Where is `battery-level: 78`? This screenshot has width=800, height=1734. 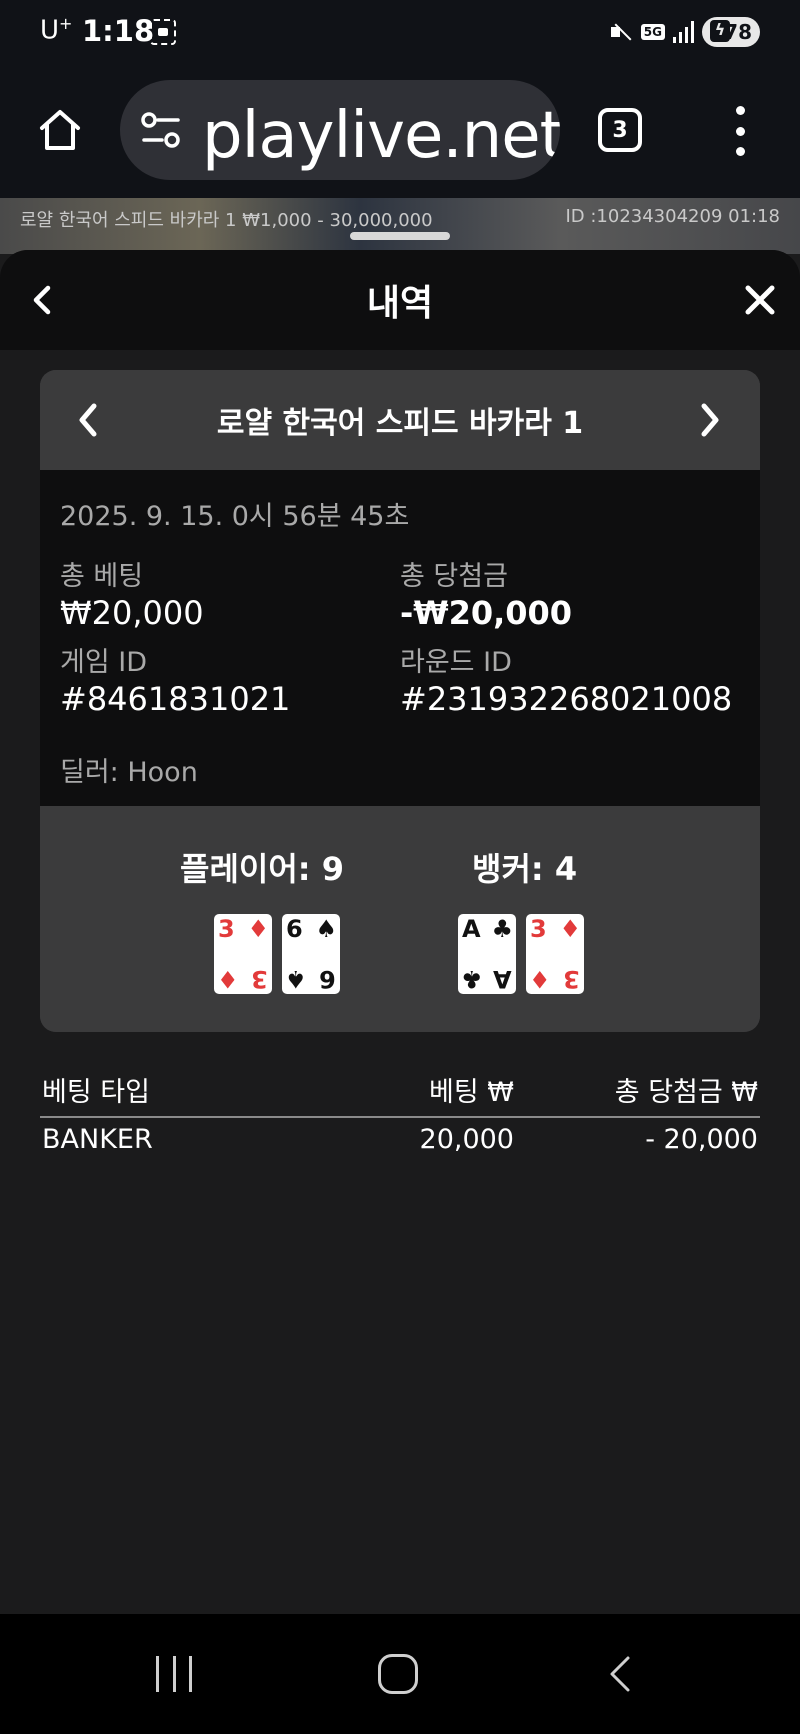
battery-level: 78 is located at coordinates (738, 32).